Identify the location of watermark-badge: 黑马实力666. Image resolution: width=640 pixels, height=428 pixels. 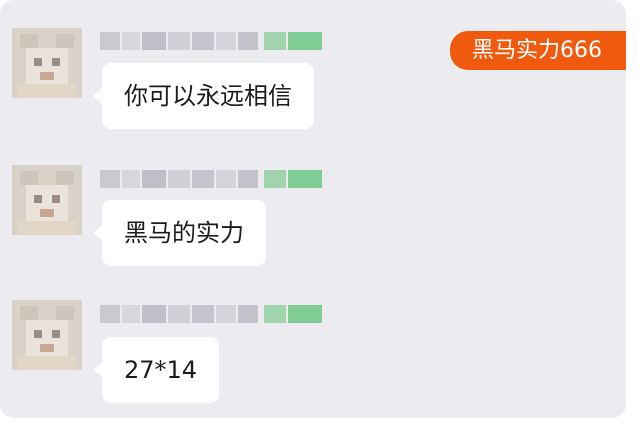
(538, 50).